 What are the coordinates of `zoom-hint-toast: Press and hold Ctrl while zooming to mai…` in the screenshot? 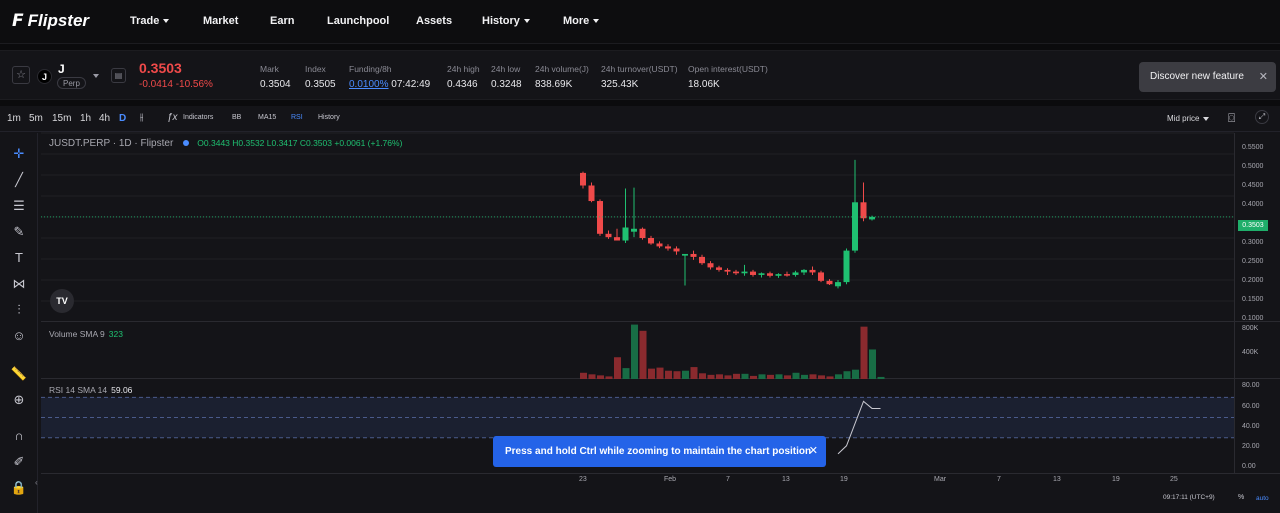 It's located at (659, 451).